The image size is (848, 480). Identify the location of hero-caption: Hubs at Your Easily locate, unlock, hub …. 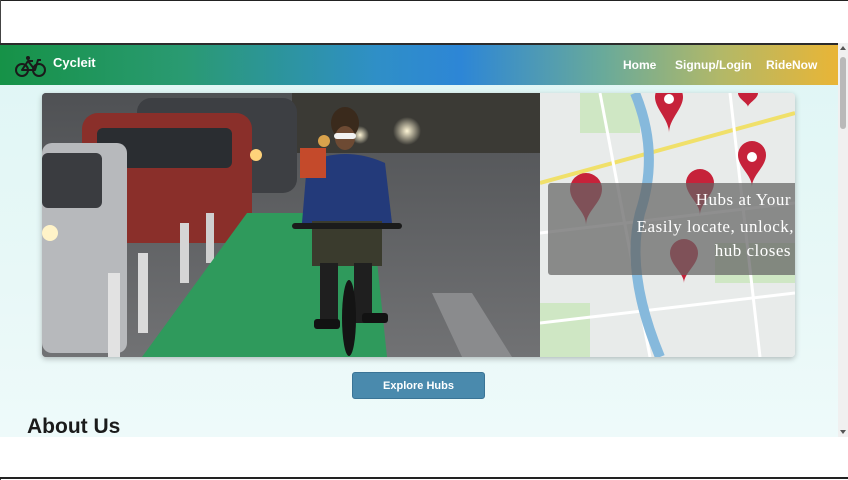
(671, 229).